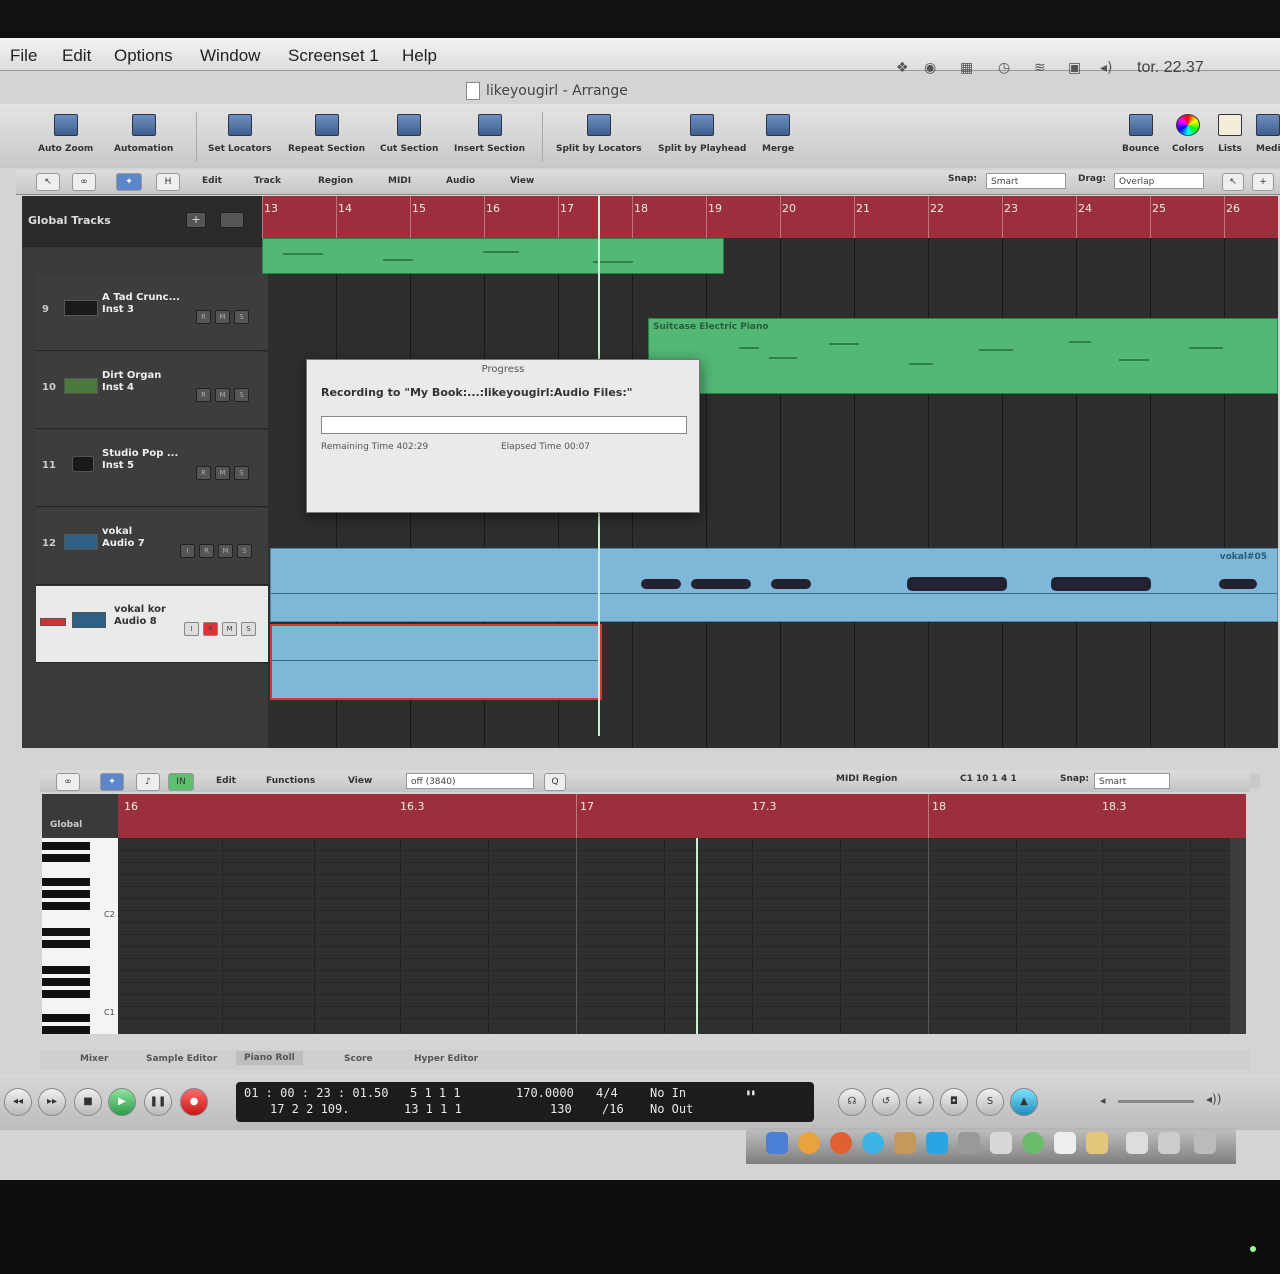 This screenshot has width=1280, height=1274. I want to click on track-menu: Track, so click(267, 181).